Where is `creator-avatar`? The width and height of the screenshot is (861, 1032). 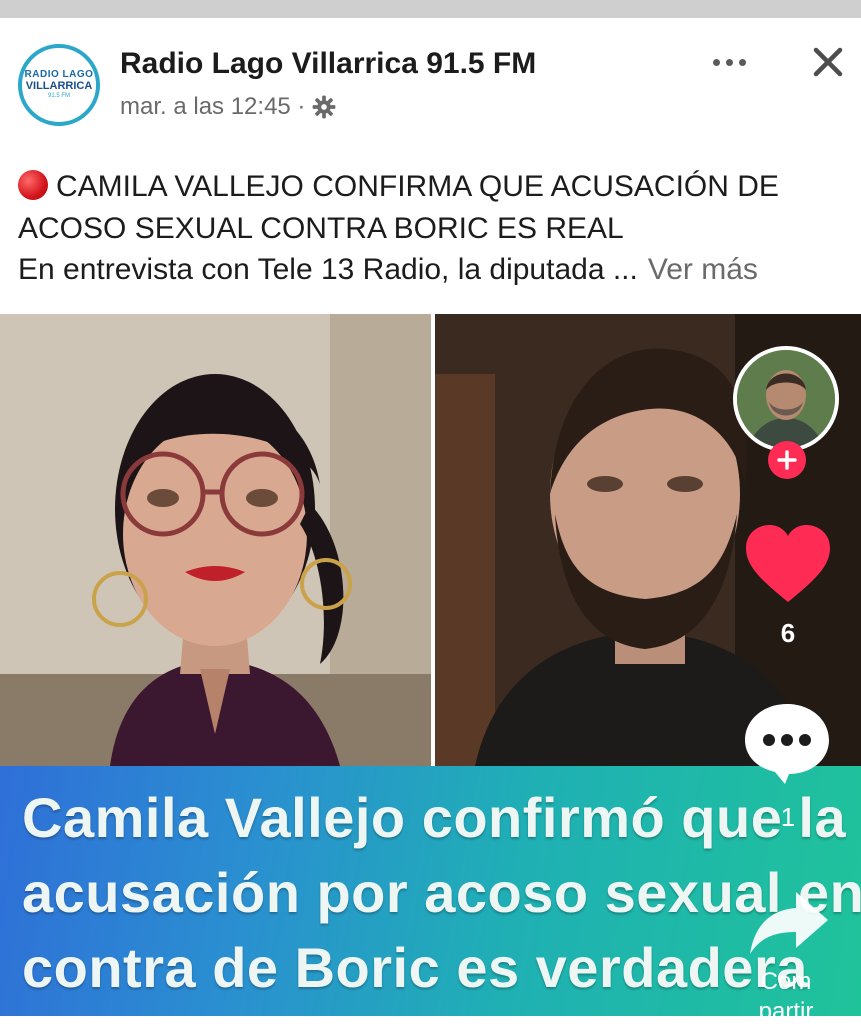 creator-avatar is located at coordinates (786, 399).